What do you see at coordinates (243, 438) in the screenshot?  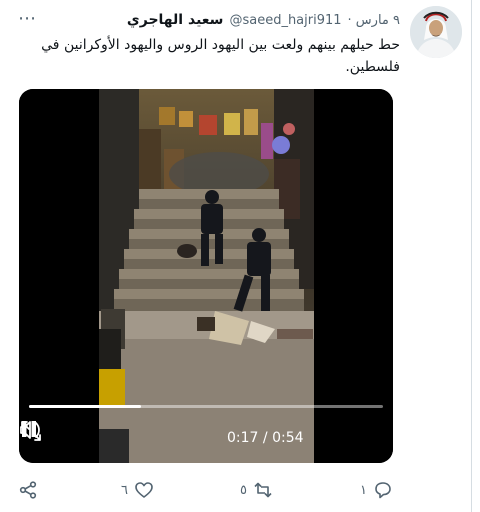 I see `current-time: 0:17` at bounding box center [243, 438].